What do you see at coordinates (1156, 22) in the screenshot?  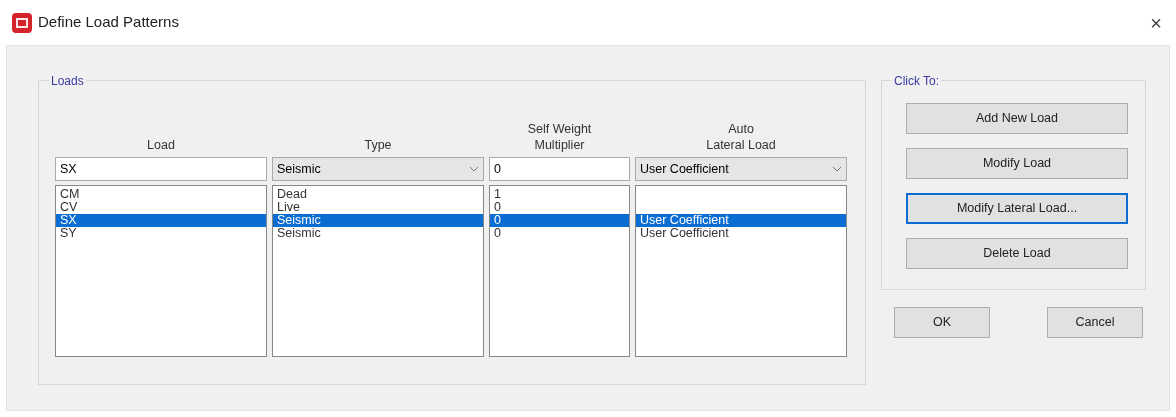 I see `close-button: ×` at bounding box center [1156, 22].